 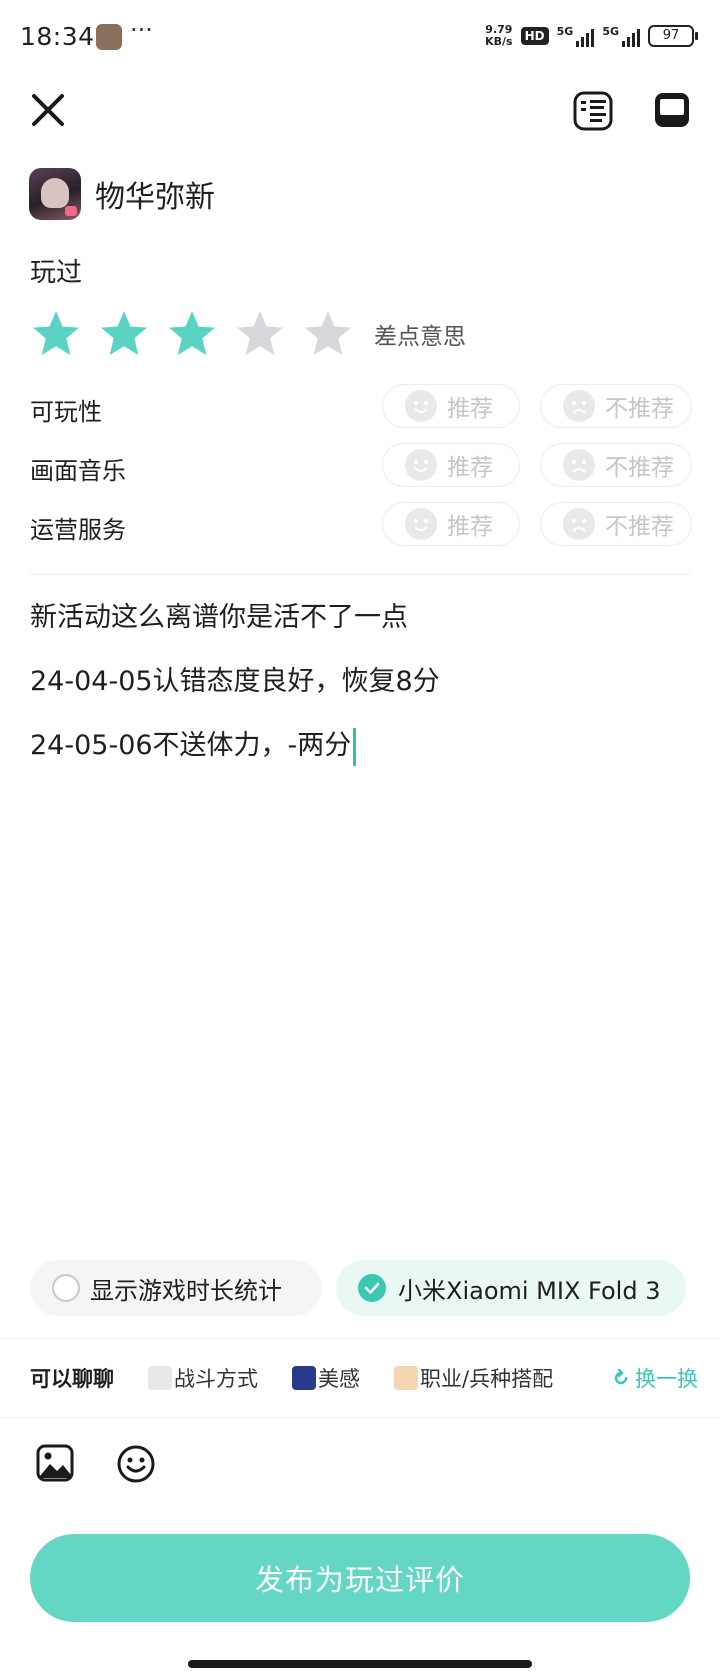 What do you see at coordinates (109, 37) in the screenshot?
I see `app-notification-icon` at bounding box center [109, 37].